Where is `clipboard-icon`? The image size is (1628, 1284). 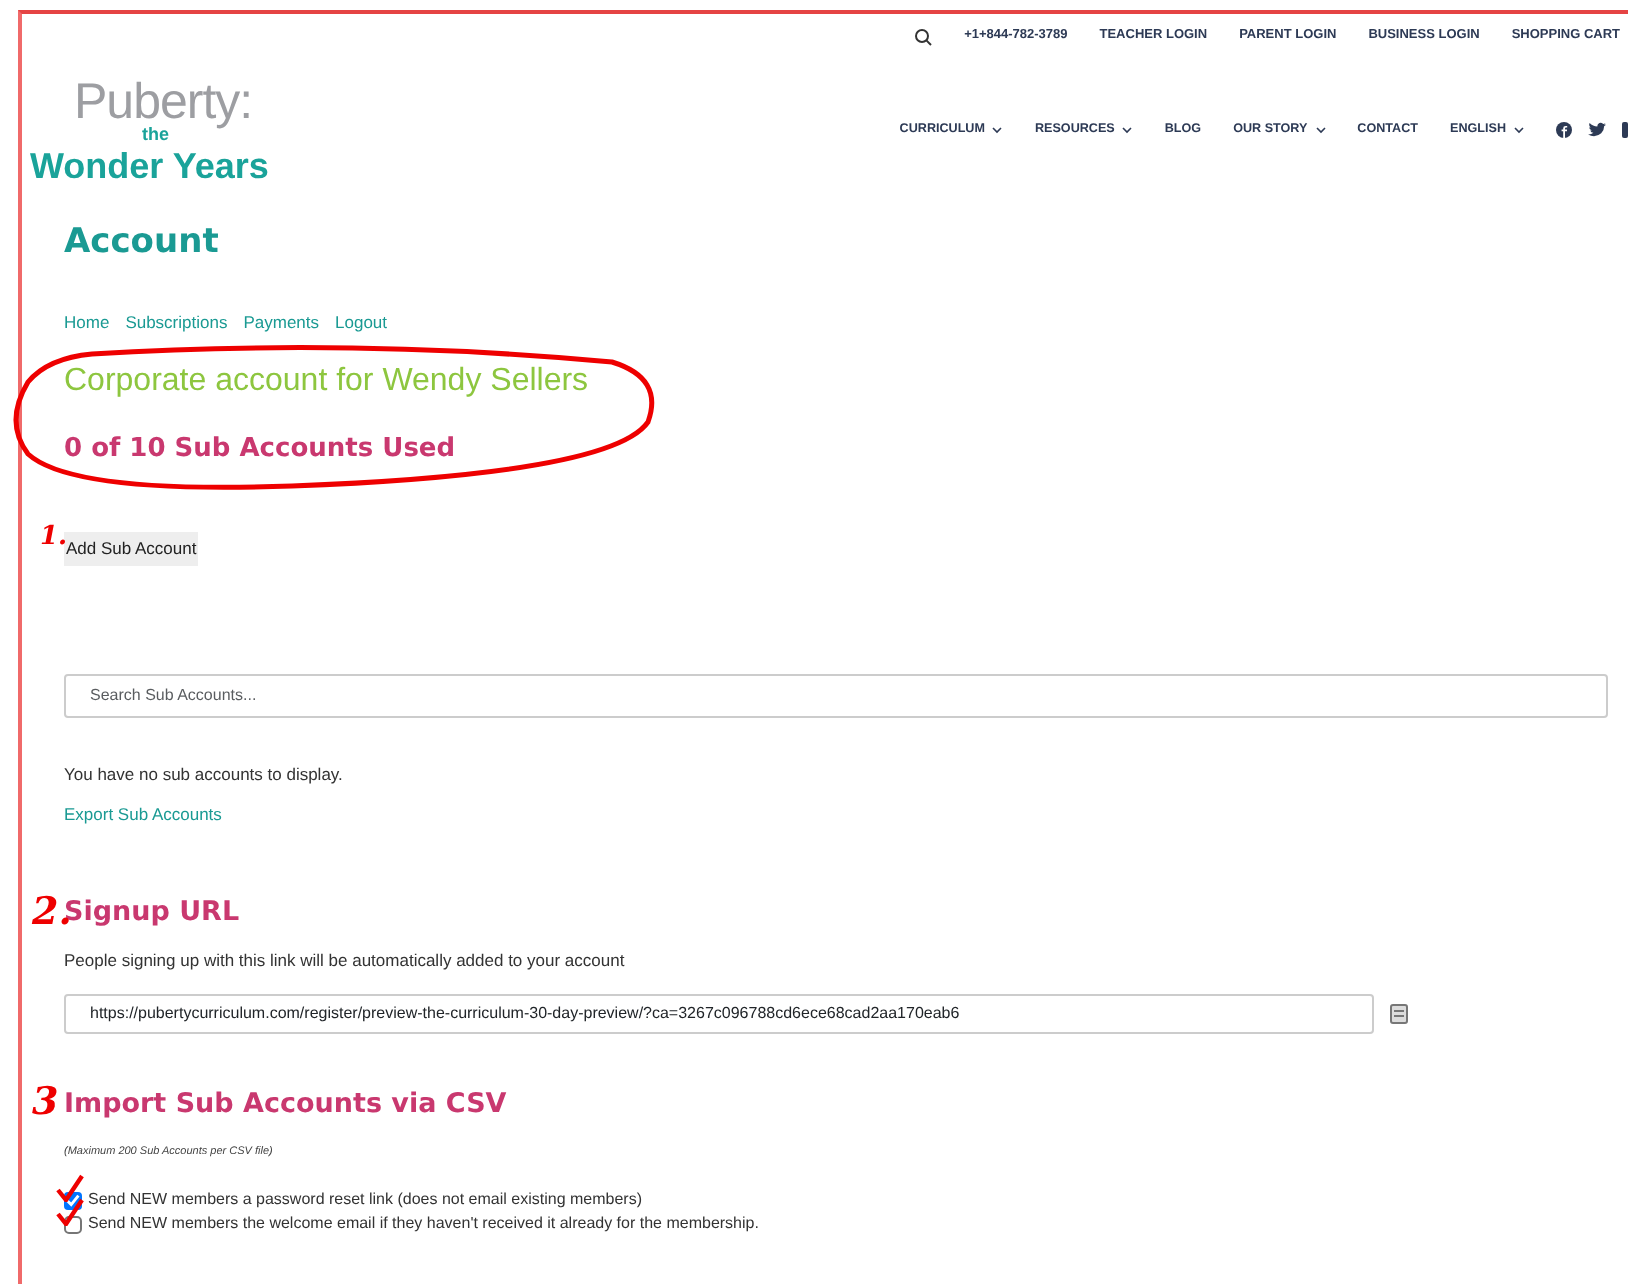
clipboard-icon is located at coordinates (1399, 1013).